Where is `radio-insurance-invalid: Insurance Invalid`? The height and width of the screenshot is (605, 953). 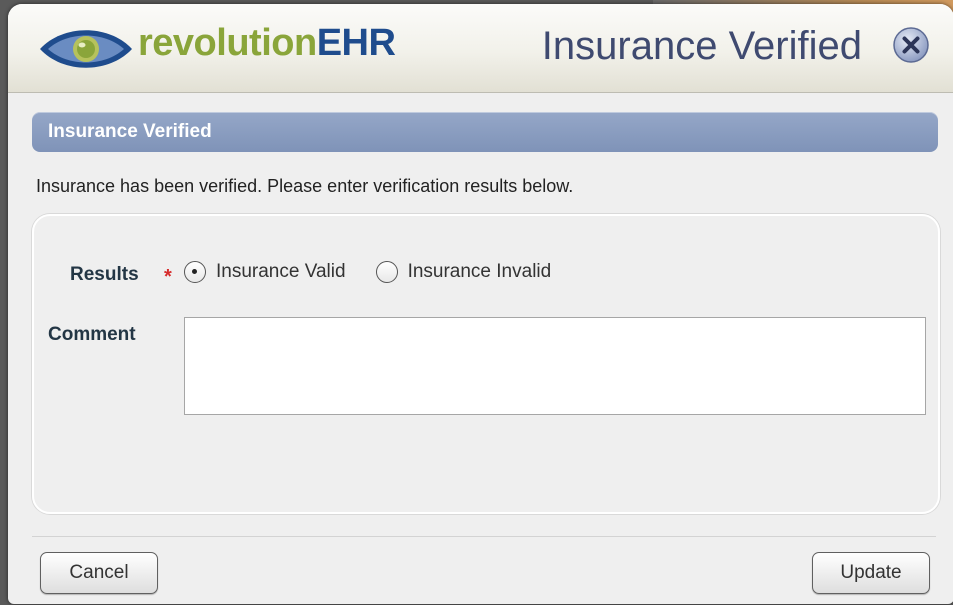
radio-insurance-invalid: Insurance Invalid is located at coordinates (463, 272).